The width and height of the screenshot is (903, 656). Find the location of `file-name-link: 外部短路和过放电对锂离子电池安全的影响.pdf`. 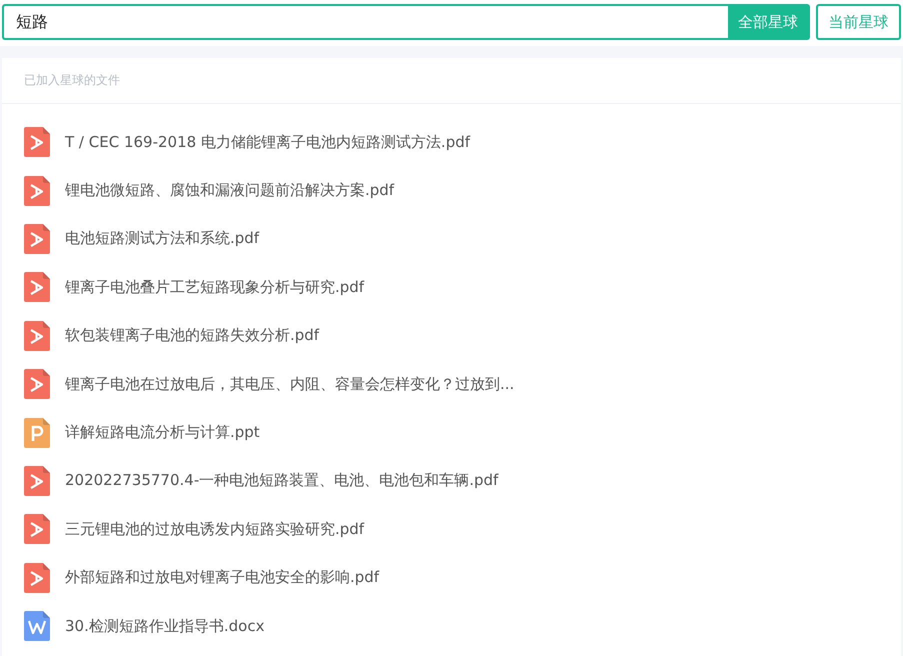

file-name-link: 外部短路和过放电对锂离子电池安全的影响.pdf is located at coordinates (222, 578).